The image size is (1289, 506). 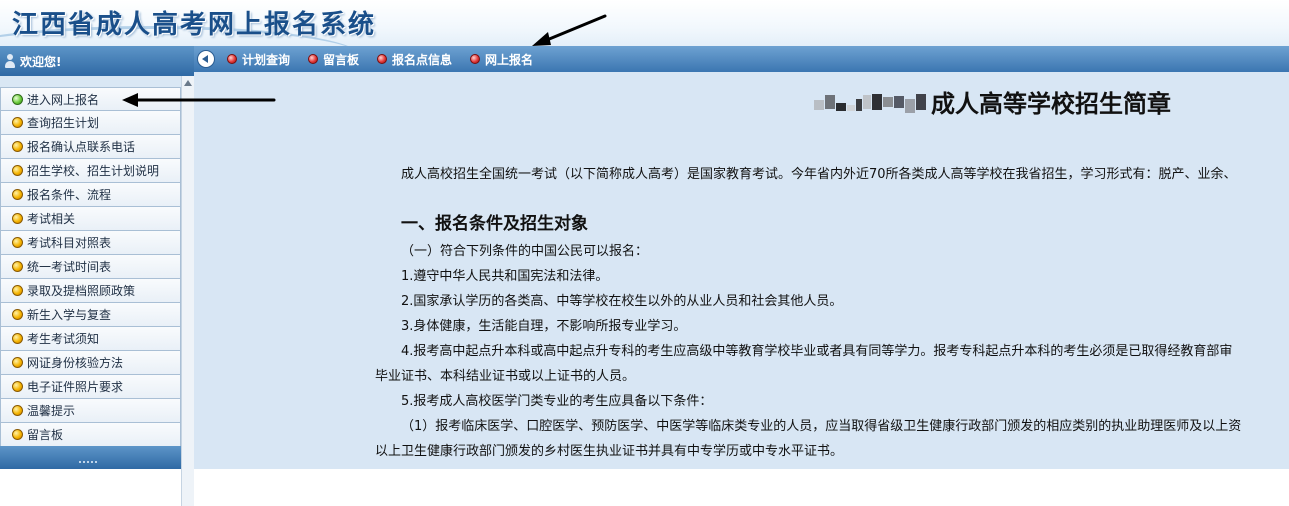 I want to click on content-line: 毕业证书、本科结业证书或以上证书的人员。, so click(x=505, y=376).